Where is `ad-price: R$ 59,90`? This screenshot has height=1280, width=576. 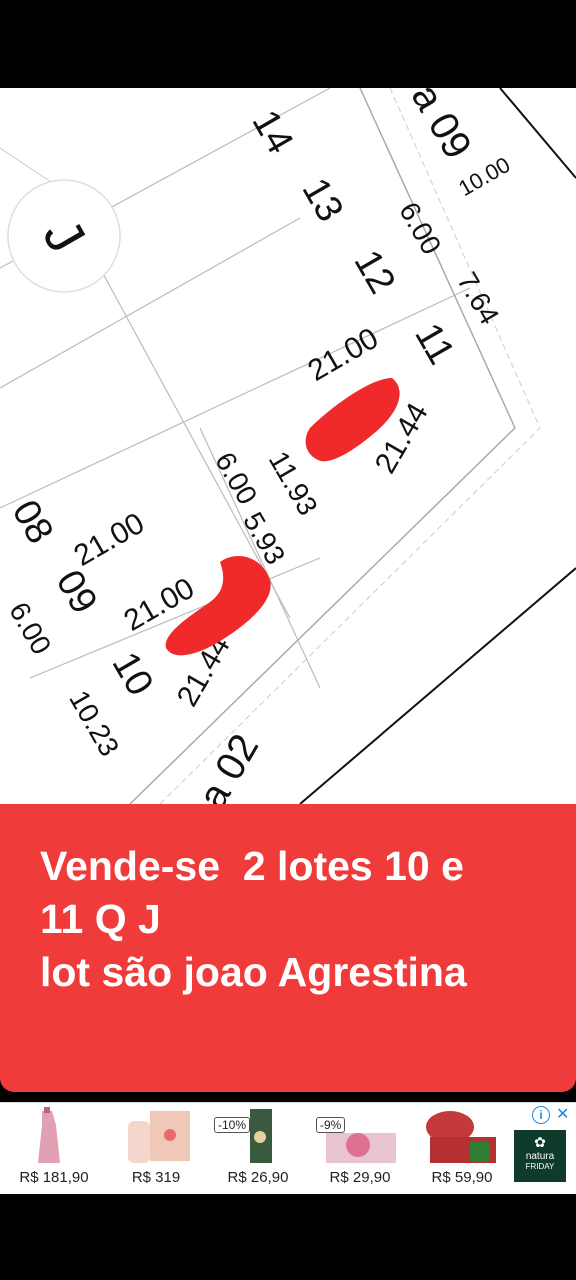 ad-price: R$ 59,90 is located at coordinates (462, 1177).